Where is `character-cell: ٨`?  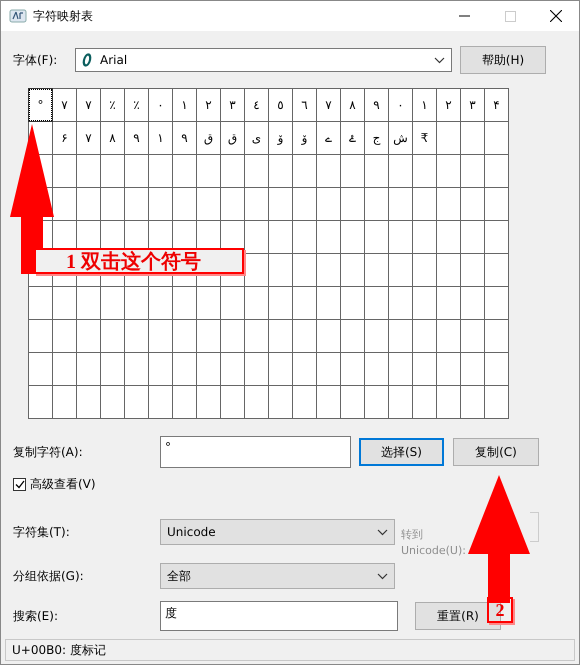
character-cell: ٨ is located at coordinates (352, 105).